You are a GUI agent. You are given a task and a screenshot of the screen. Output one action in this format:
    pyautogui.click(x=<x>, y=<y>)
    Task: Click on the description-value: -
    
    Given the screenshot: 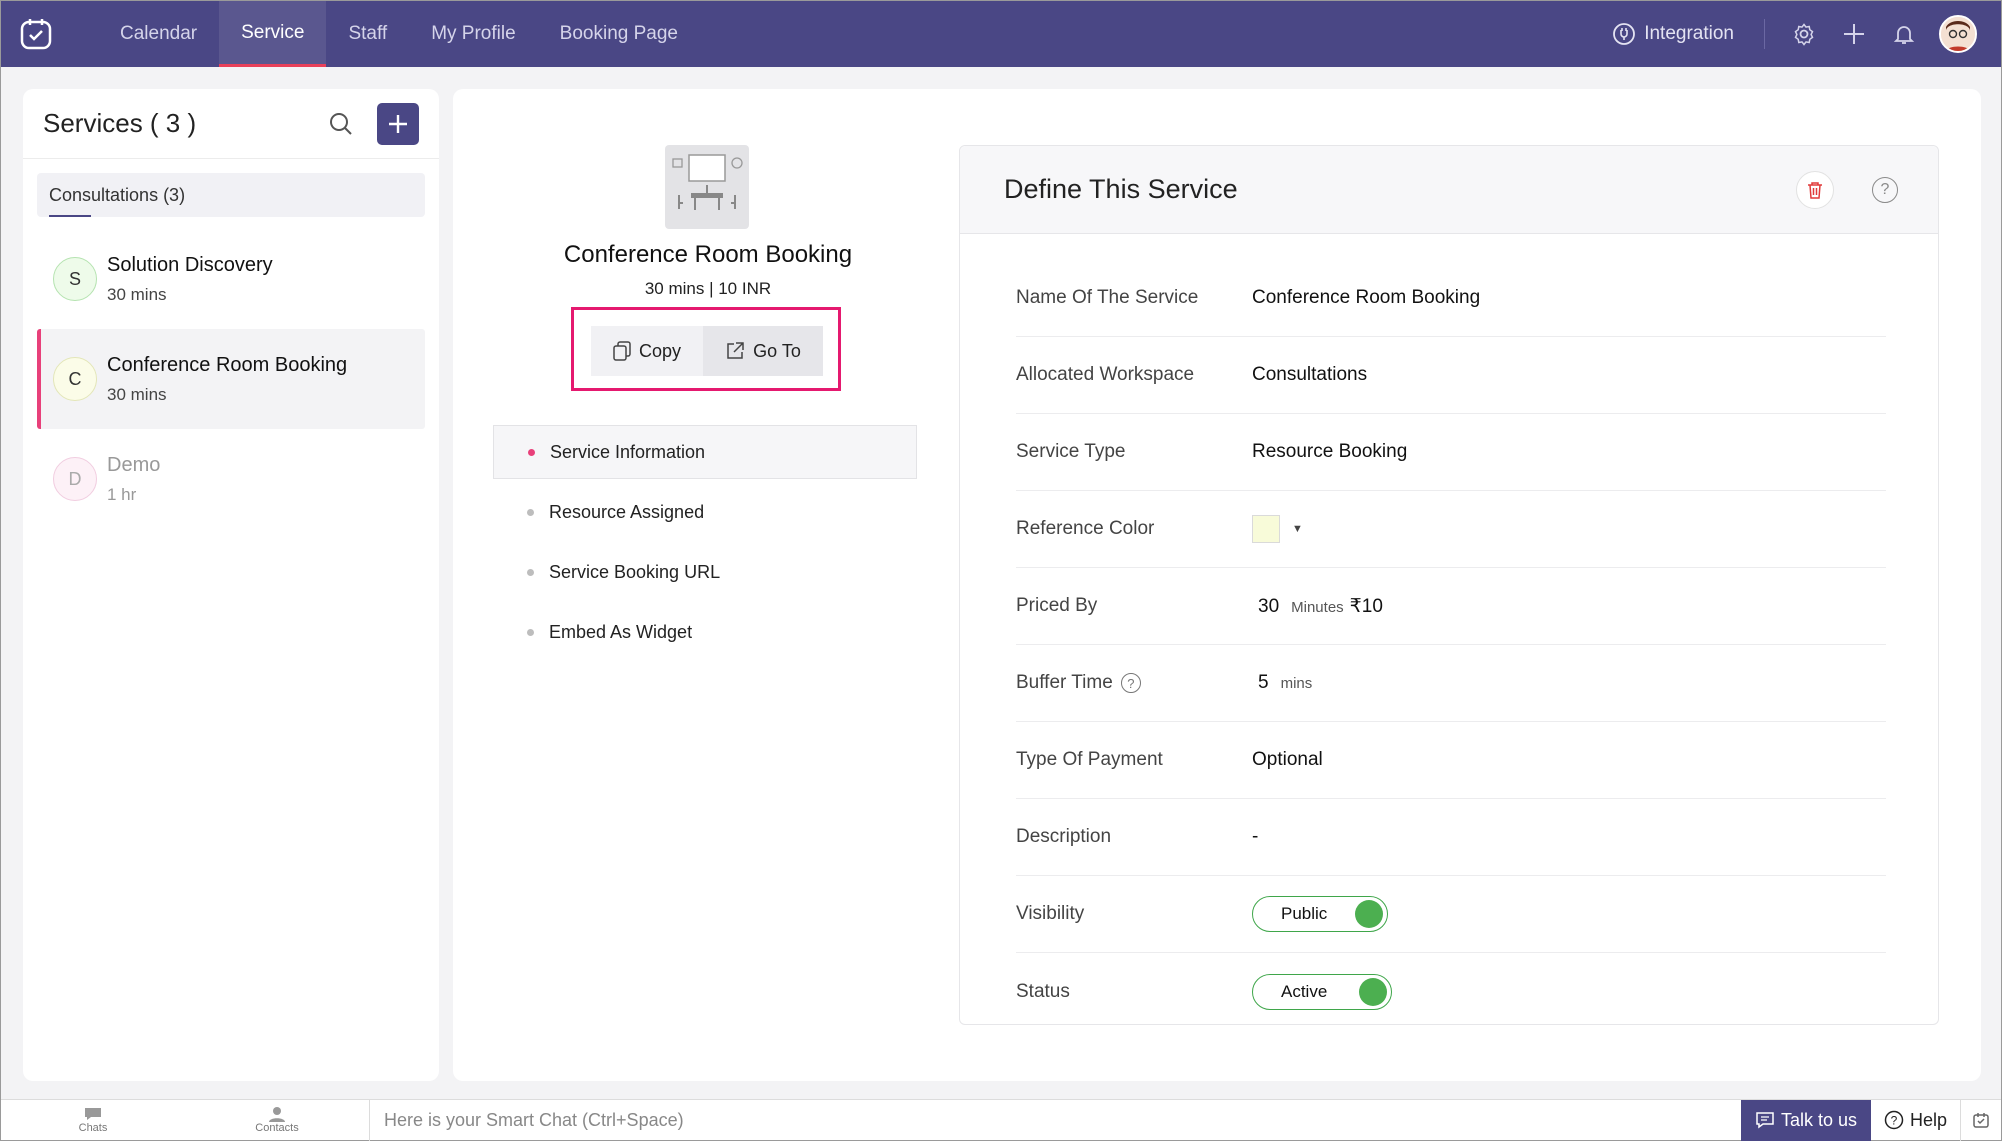 What is the action you would take?
    pyautogui.click(x=1255, y=836)
    